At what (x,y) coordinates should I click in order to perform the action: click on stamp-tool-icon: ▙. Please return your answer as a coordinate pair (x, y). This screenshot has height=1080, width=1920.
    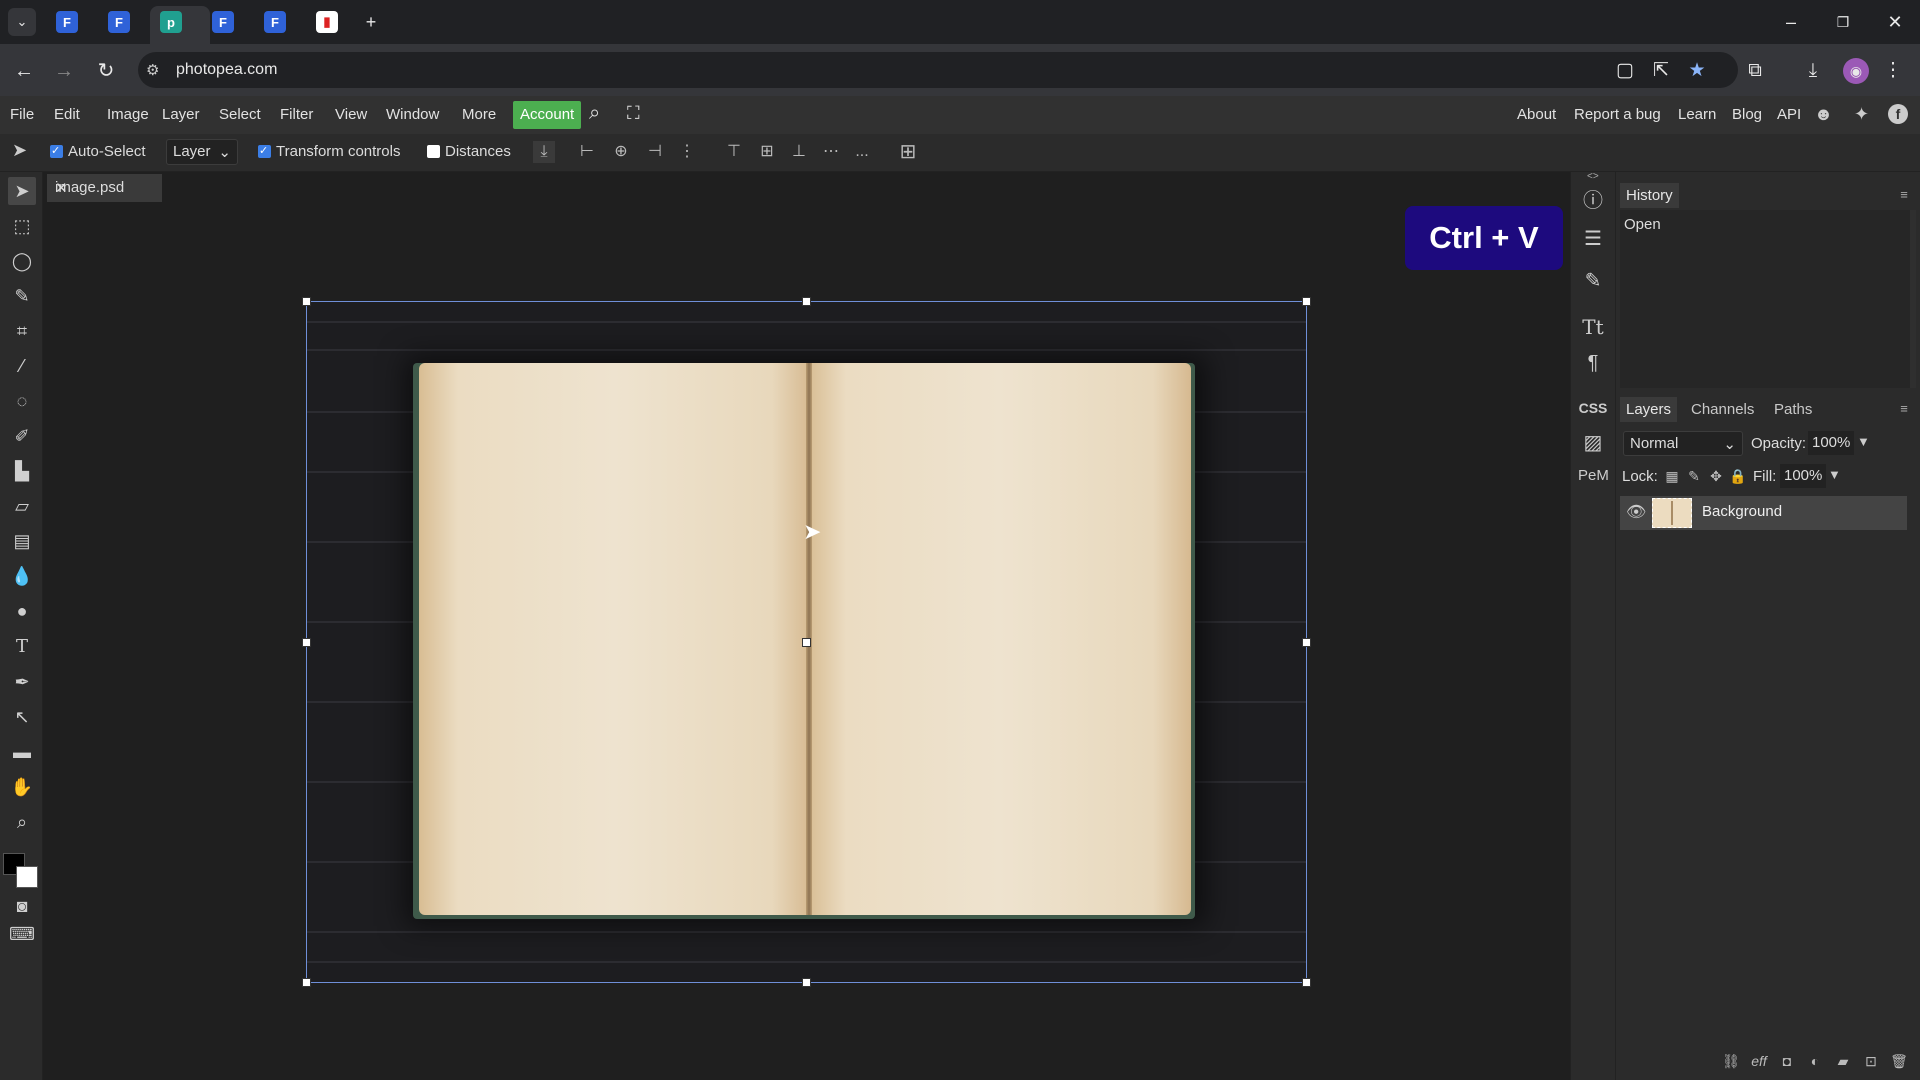
    Looking at the image, I should click on (22, 471).